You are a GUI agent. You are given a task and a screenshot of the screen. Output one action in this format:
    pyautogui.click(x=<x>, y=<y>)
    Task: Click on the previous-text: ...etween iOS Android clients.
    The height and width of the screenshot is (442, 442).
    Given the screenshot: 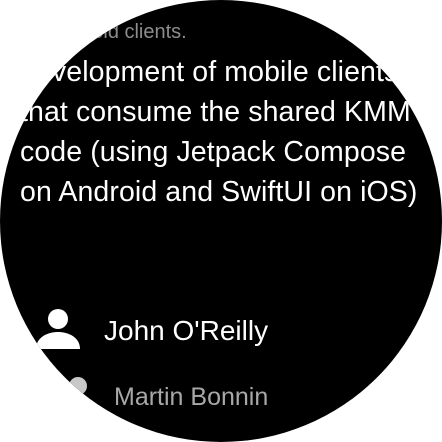 What is the action you would take?
    pyautogui.click(x=118, y=21)
    